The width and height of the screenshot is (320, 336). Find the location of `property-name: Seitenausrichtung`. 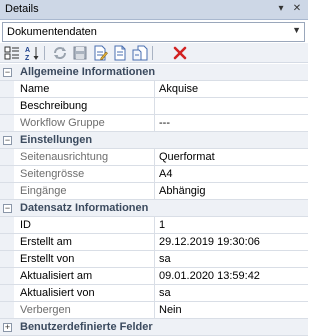

property-name: Seitenausrichtung is located at coordinates (64, 157).